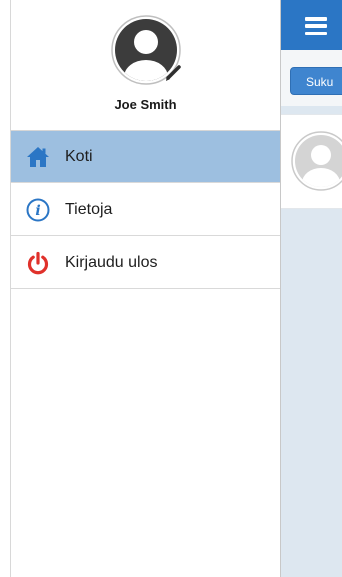 The height and width of the screenshot is (577, 342). Describe the element at coordinates (145, 210) in the screenshot. I see `sidebar-item-info: i Tietoja` at that location.